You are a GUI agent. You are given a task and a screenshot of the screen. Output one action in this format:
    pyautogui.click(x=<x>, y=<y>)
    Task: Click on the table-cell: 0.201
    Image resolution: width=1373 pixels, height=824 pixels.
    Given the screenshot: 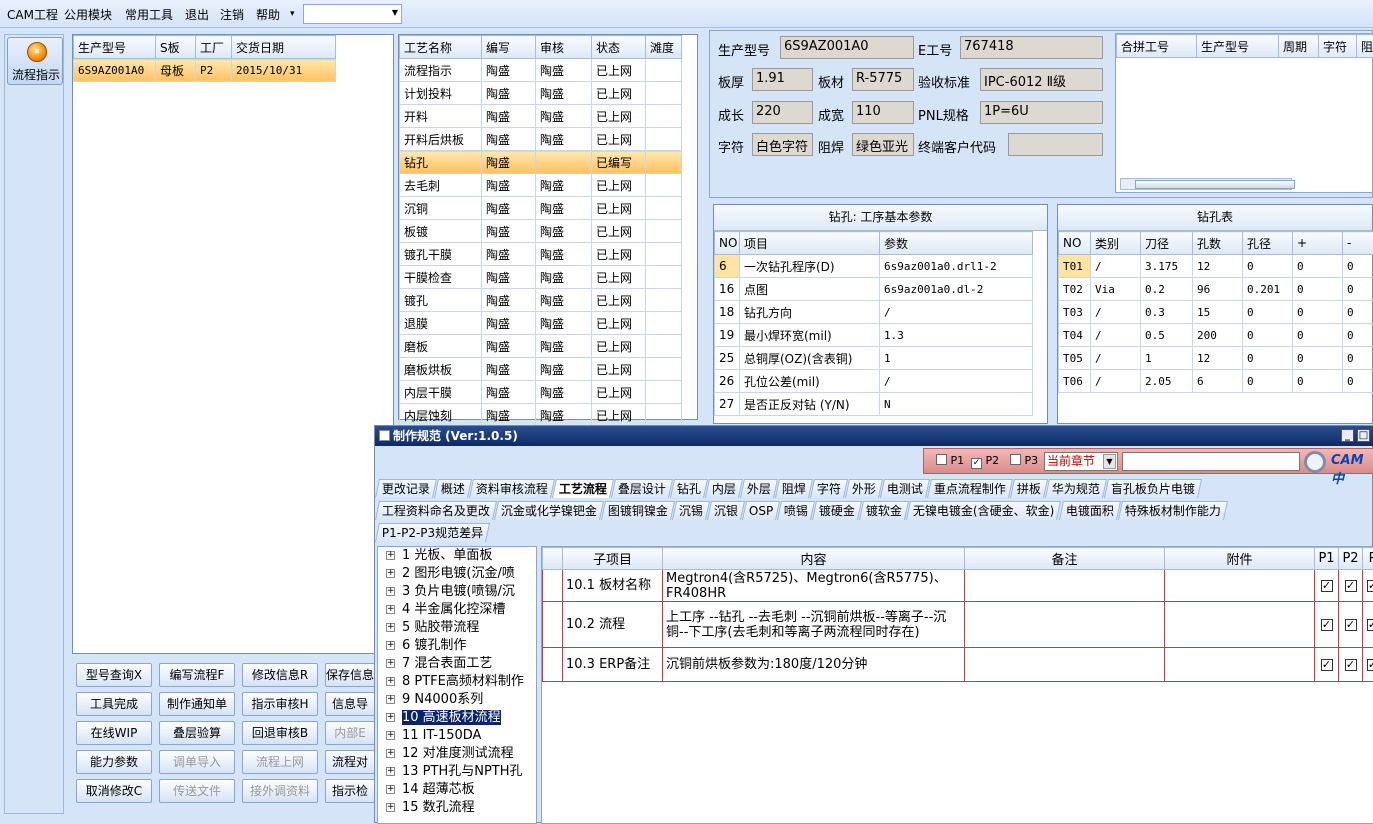 What is the action you would take?
    pyautogui.click(x=1268, y=289)
    